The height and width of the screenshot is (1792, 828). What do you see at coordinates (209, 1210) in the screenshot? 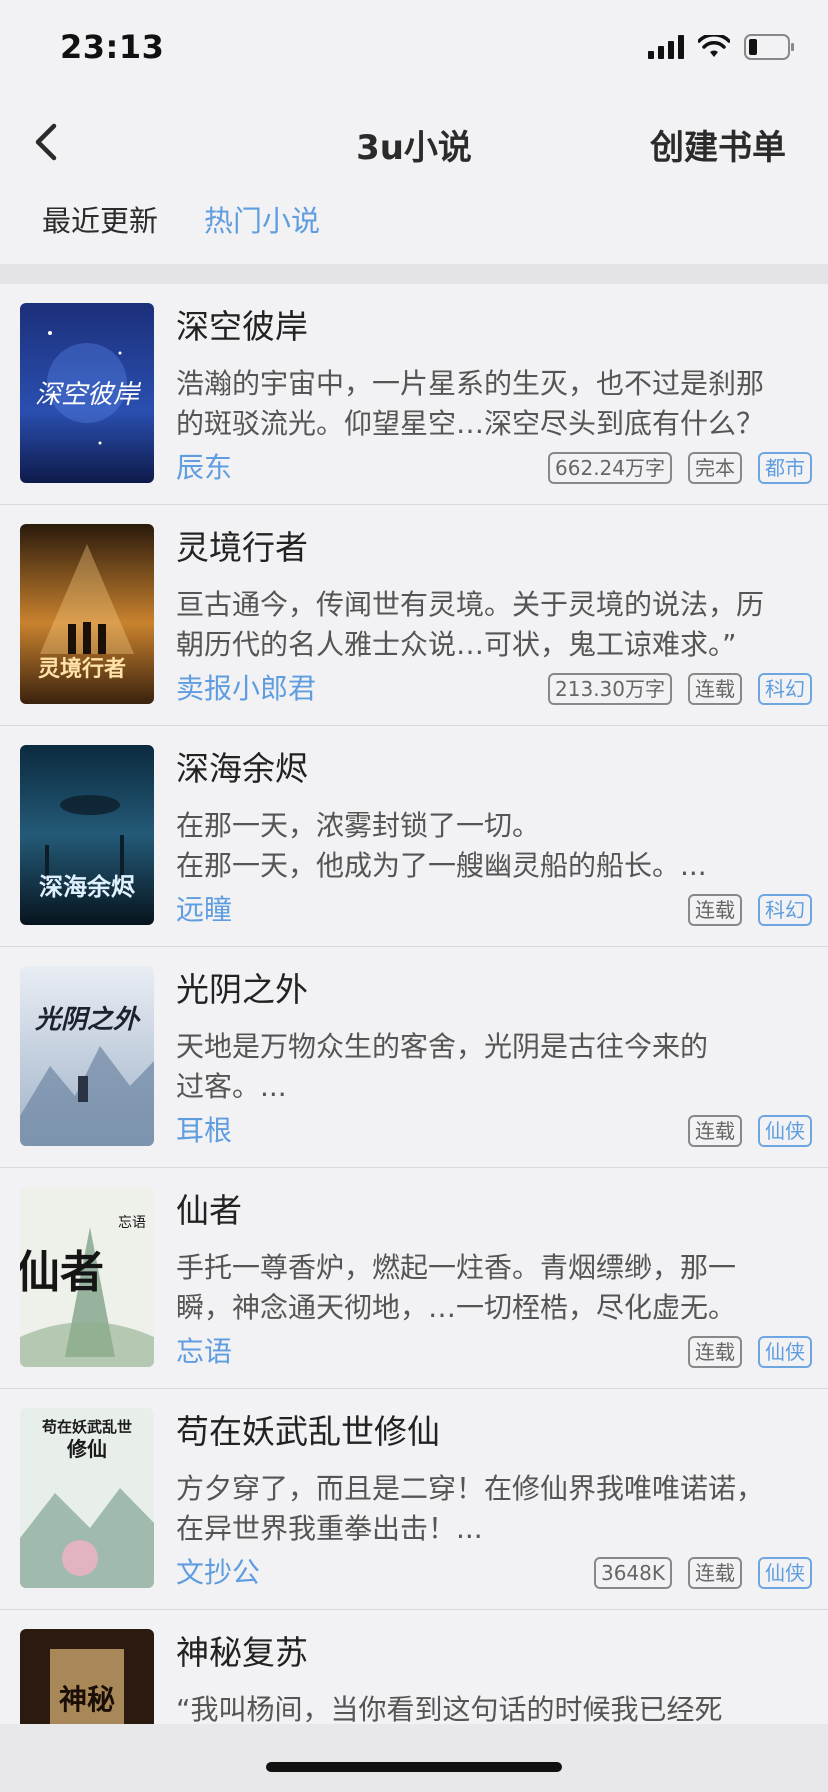
I see `book-title: 仙者` at bounding box center [209, 1210].